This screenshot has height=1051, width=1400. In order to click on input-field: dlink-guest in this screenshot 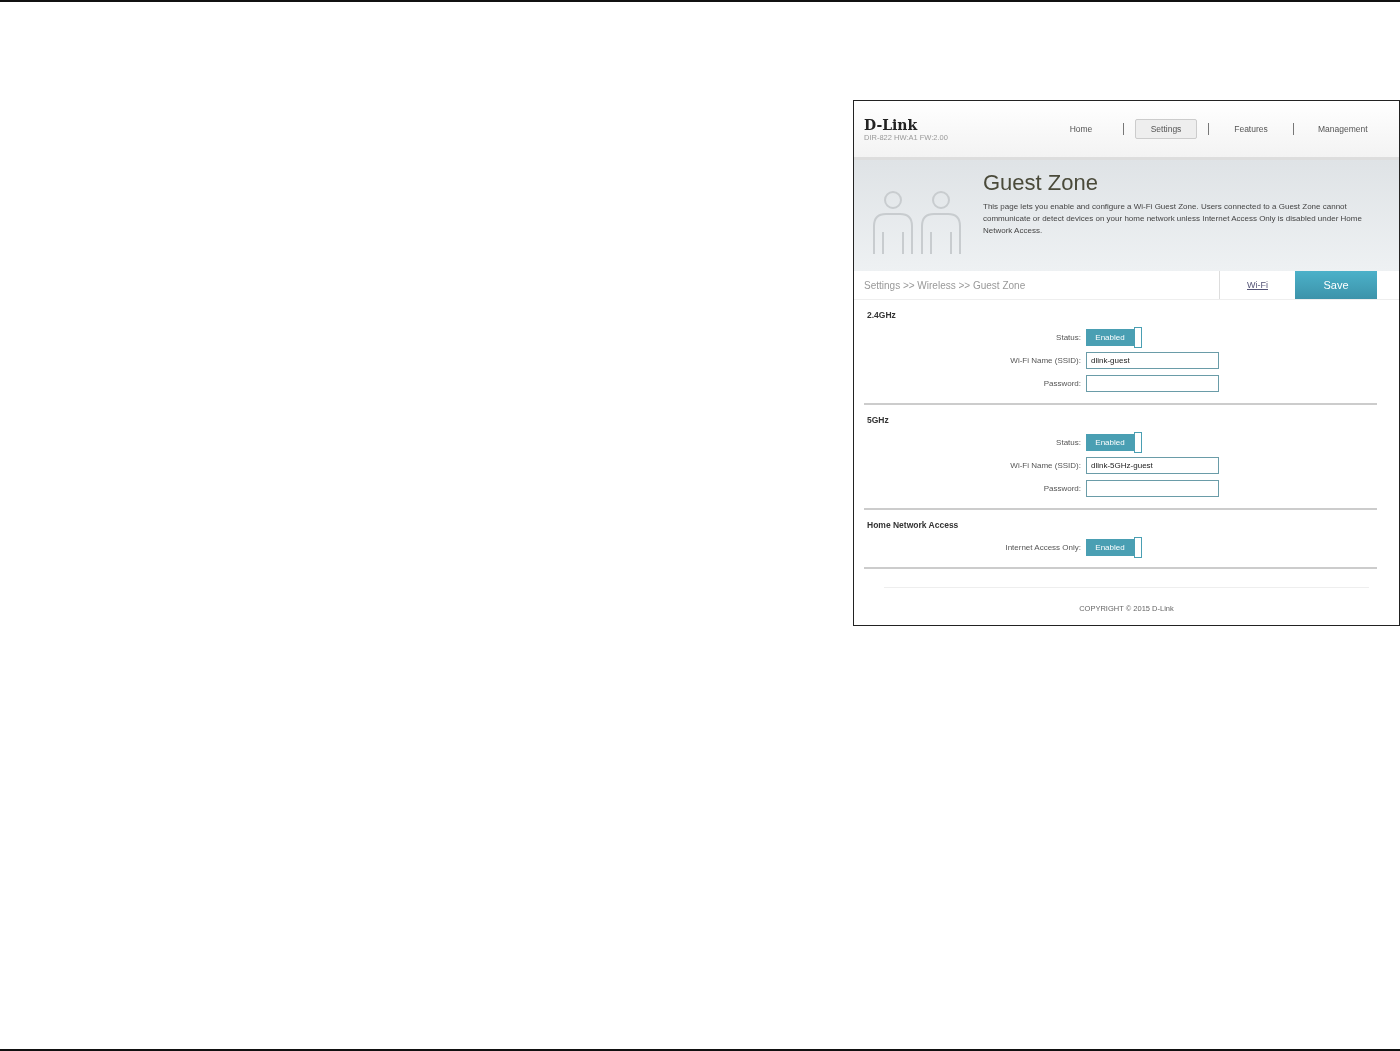, I will do `click(1152, 360)`.